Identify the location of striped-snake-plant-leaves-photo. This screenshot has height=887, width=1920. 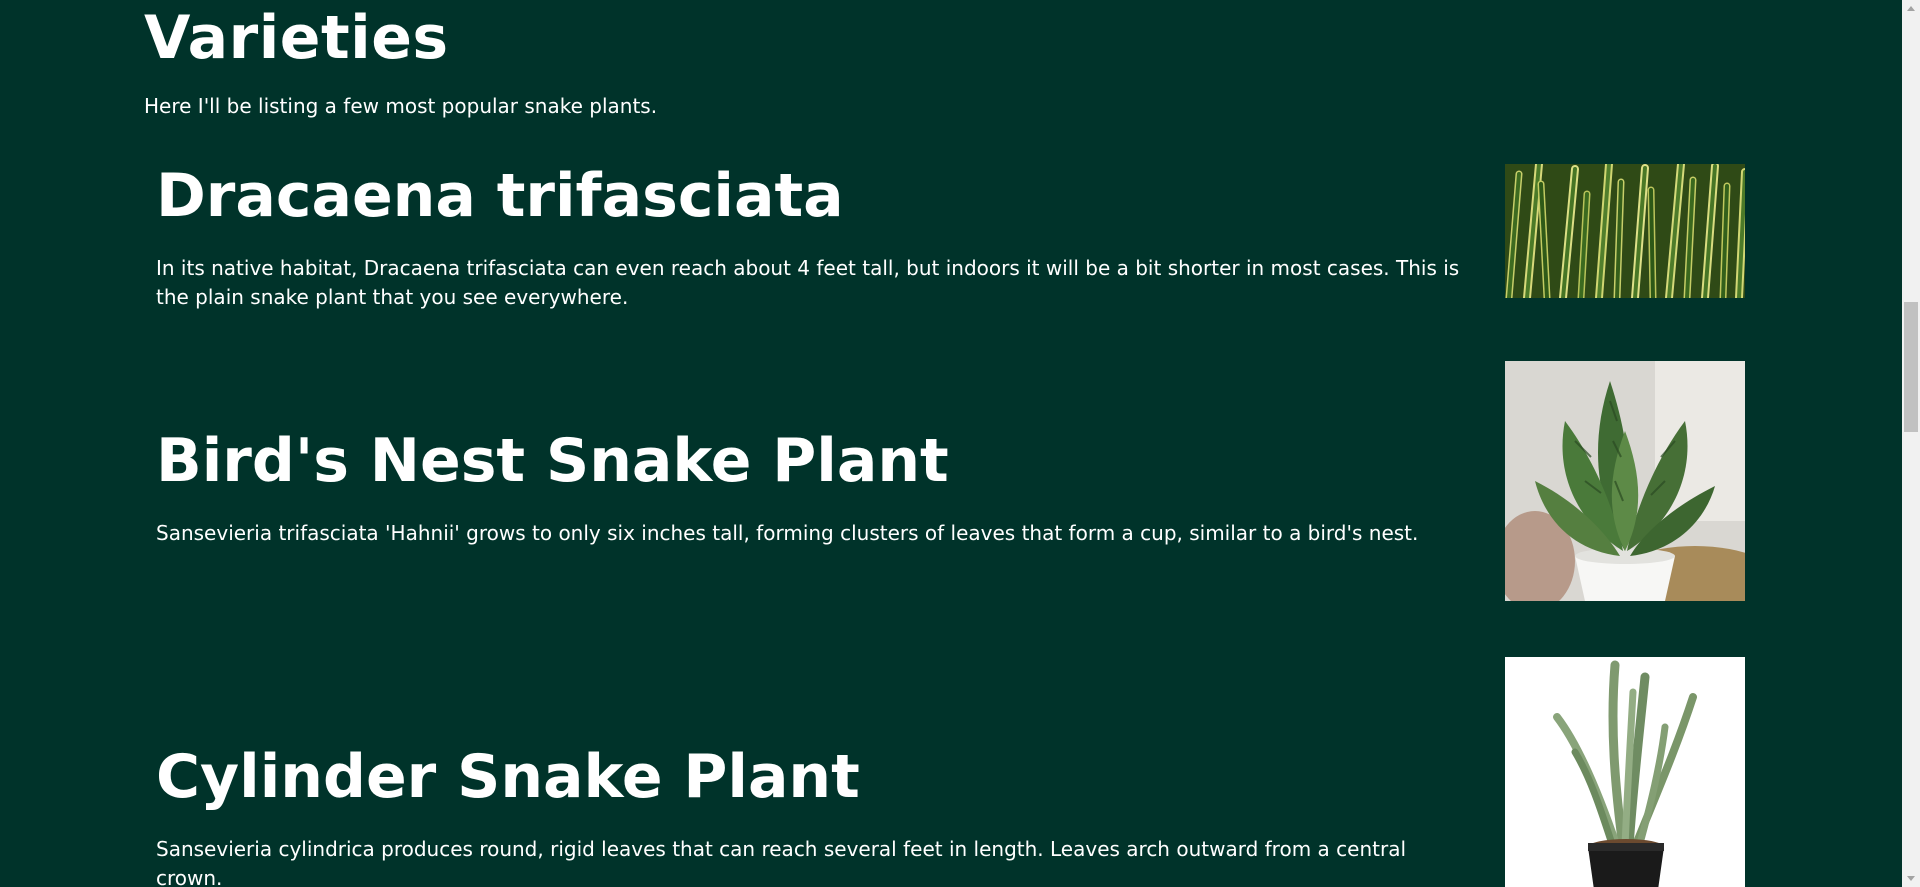
(1625, 231).